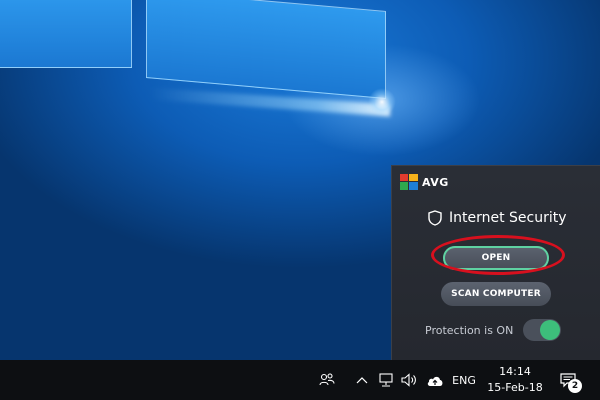 The image size is (600, 400). I want to click on scan-computer-button: SCAN COMPUTER, so click(496, 294).